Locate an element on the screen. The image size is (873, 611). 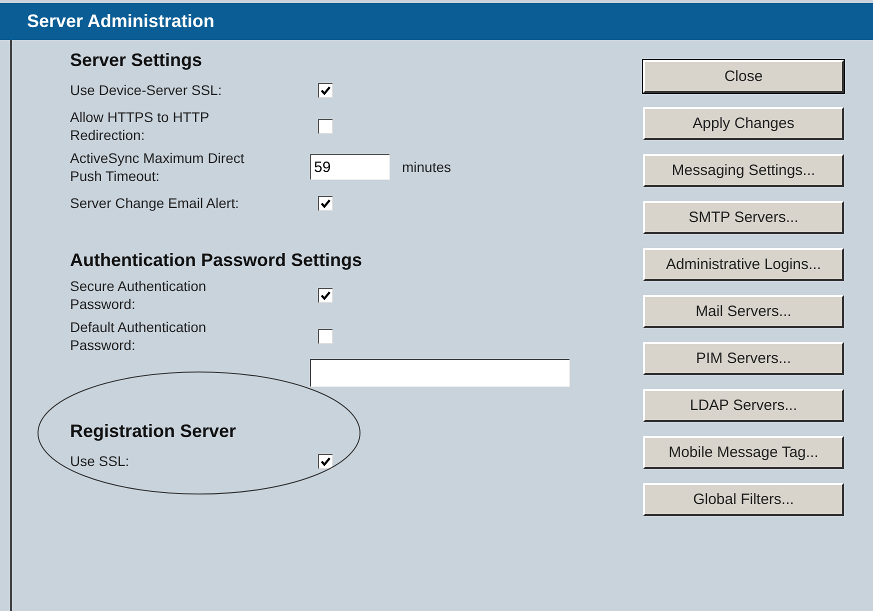
field-label: Secure Authentication Password: is located at coordinates (139, 295).